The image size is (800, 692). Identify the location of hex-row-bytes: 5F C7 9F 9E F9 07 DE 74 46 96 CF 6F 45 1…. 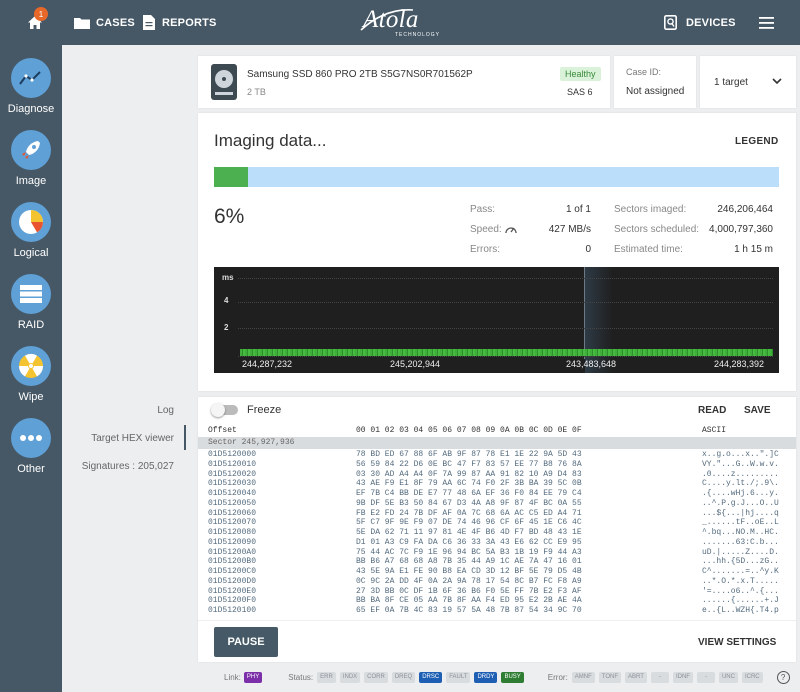
(469, 523).